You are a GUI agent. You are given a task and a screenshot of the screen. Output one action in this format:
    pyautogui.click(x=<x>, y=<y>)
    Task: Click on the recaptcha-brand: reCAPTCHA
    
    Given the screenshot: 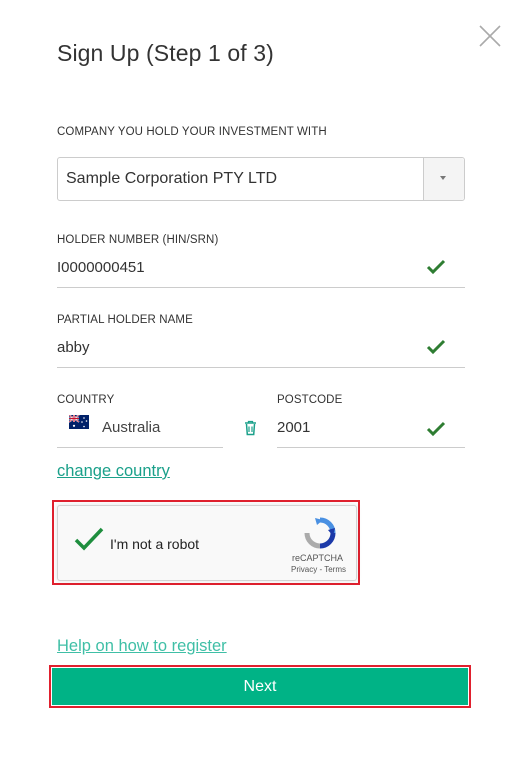 What is the action you would take?
    pyautogui.click(x=318, y=558)
    